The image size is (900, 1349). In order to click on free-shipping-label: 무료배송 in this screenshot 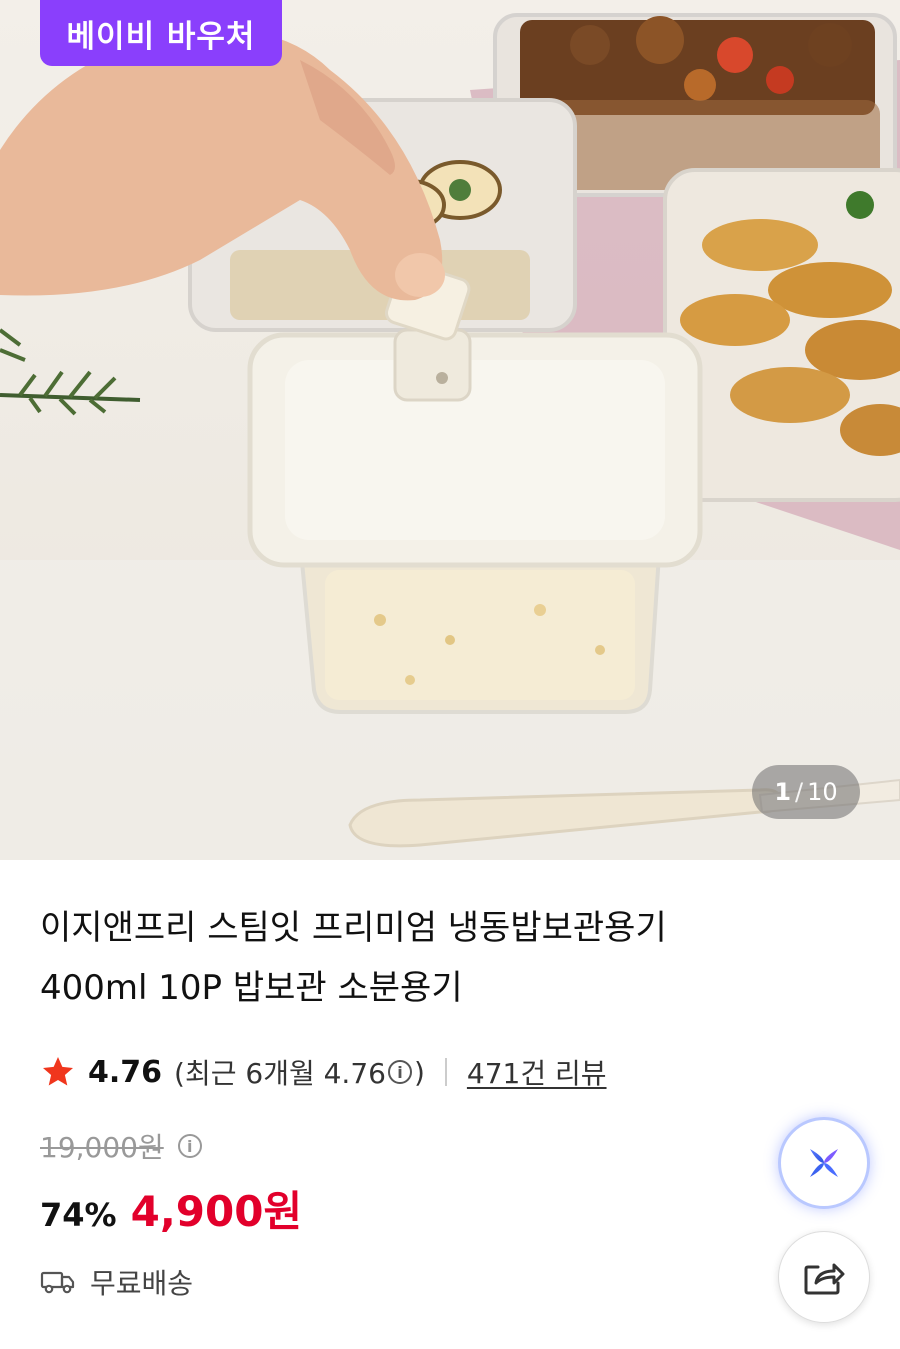, I will do `click(142, 1283)`.